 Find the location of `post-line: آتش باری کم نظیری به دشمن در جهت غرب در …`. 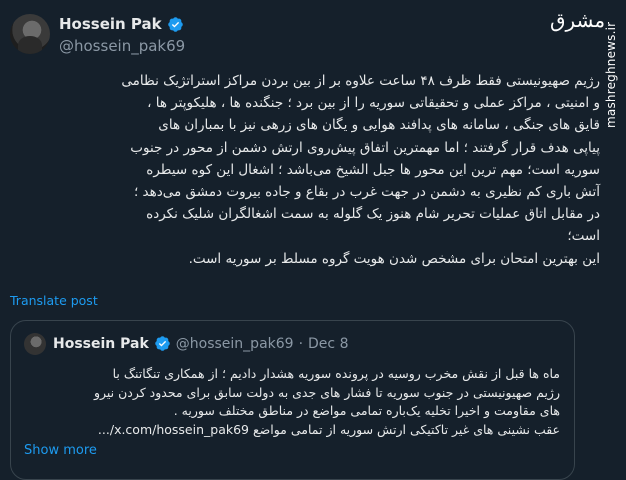

post-line: آتش باری کم نظیری به دشمن در جهت غرب در … is located at coordinates (366, 192).